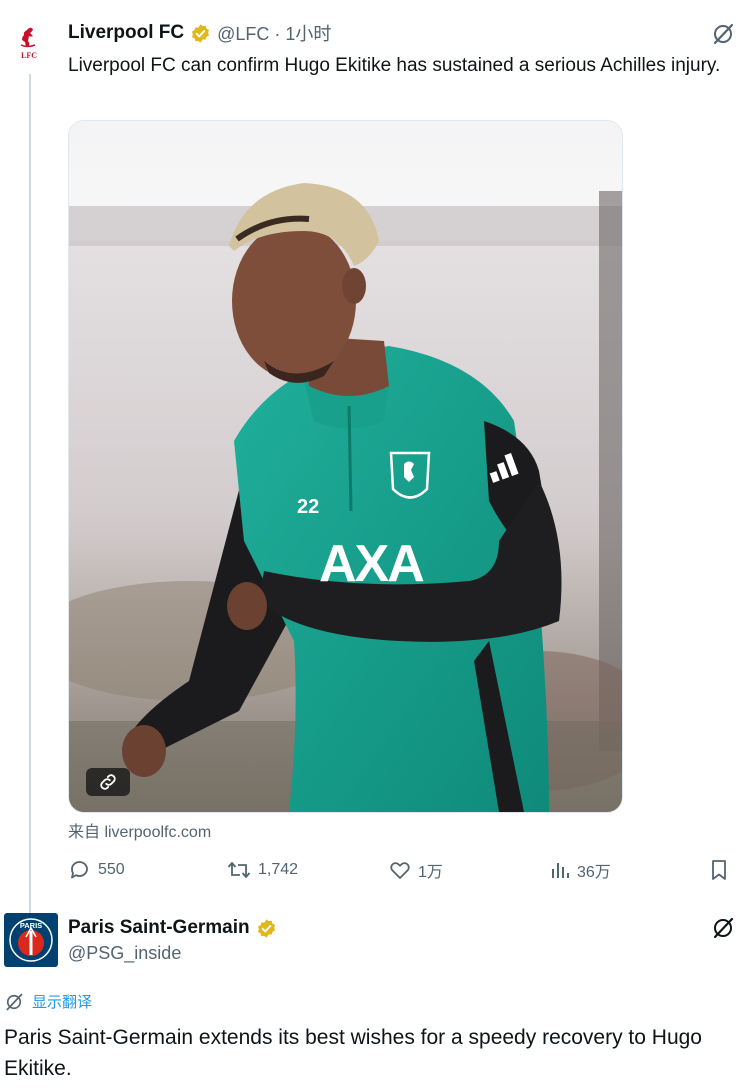 The image size is (750, 1091). I want to click on svg-text: AXA, so click(371, 564).